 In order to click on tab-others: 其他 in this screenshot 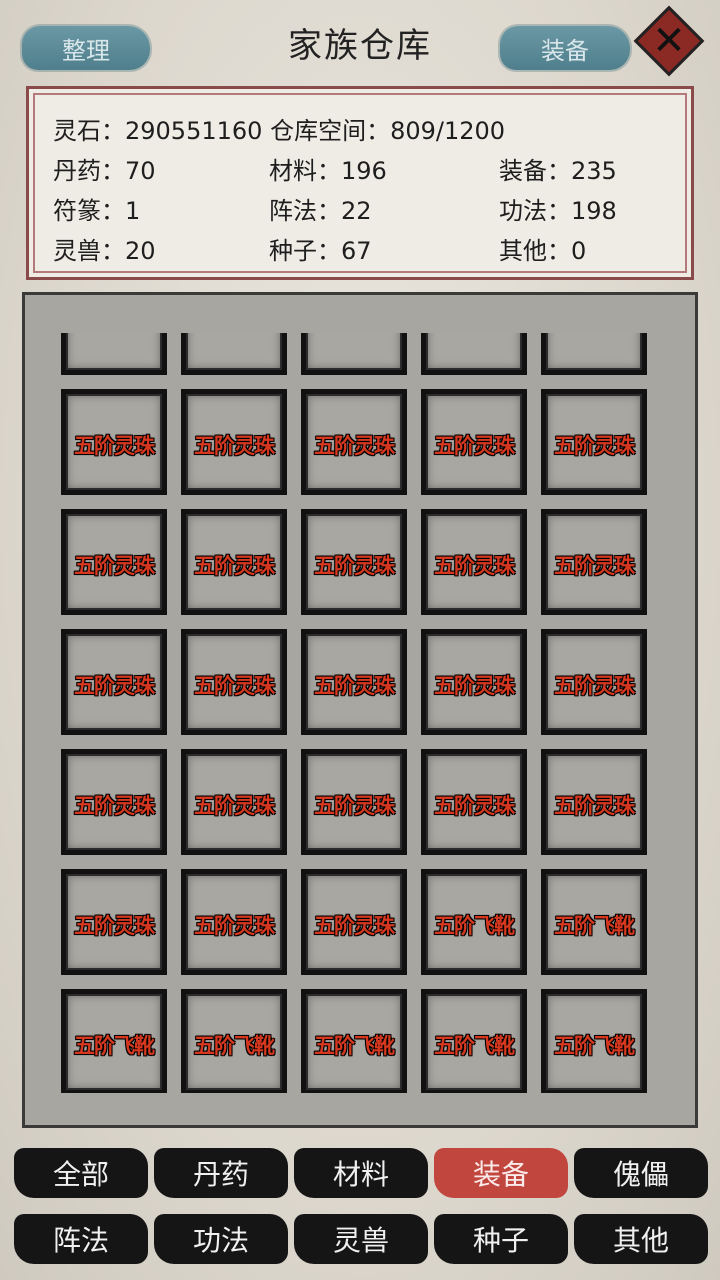, I will do `click(641, 1239)`.